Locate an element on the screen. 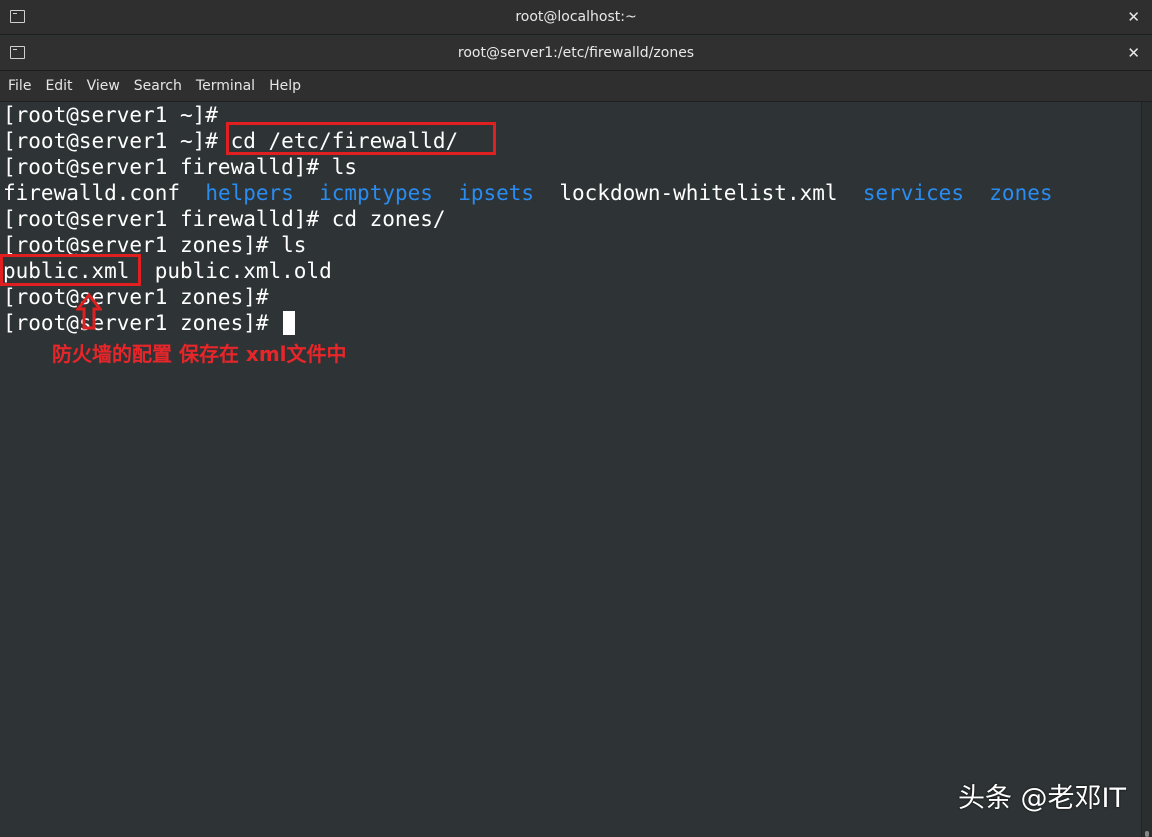 The width and height of the screenshot is (1152, 837). menu-view: View is located at coordinates (103, 86).